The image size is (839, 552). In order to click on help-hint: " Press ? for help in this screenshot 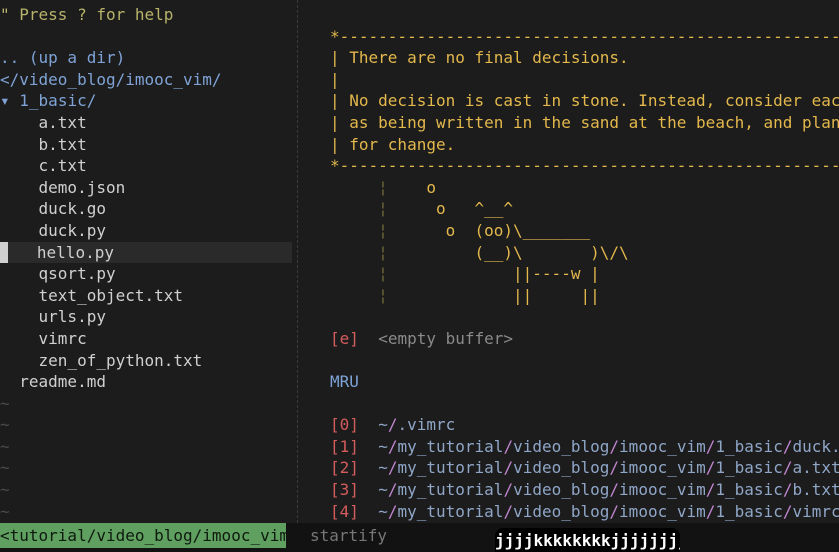, I will do `click(87, 14)`.